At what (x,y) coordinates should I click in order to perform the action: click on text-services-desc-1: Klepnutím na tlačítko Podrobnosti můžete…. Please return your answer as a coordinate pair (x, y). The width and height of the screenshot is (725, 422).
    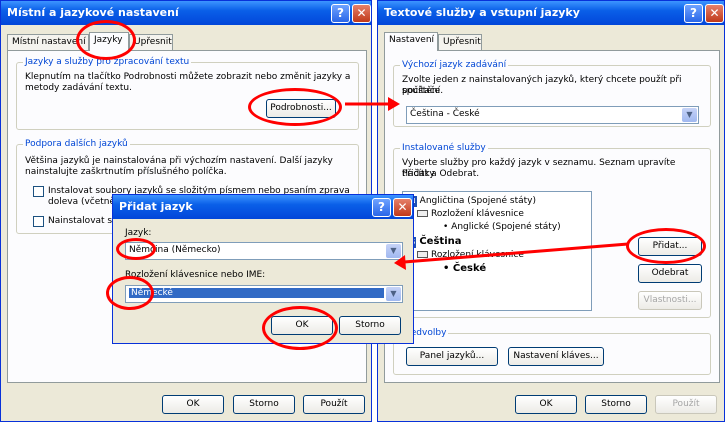
    Looking at the image, I should click on (188, 77).